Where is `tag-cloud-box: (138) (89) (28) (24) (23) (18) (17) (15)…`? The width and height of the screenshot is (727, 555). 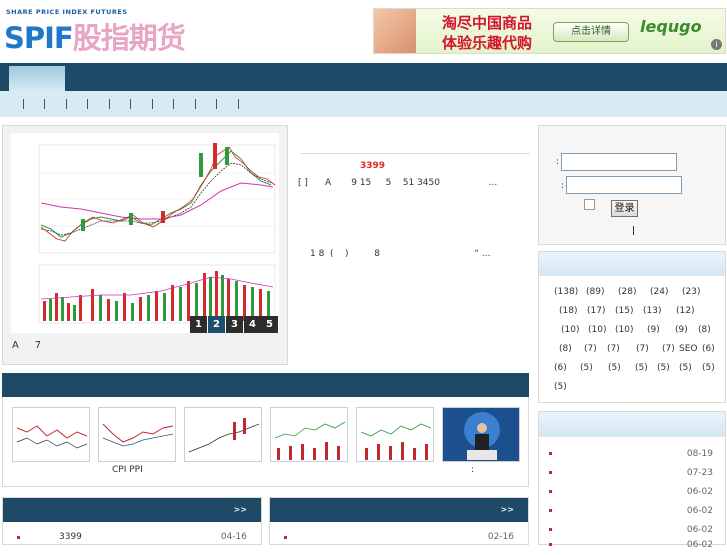
tag-cloud-box: (138) (89) (28) (24) (23) (18) (17) (15)… is located at coordinates (632, 327).